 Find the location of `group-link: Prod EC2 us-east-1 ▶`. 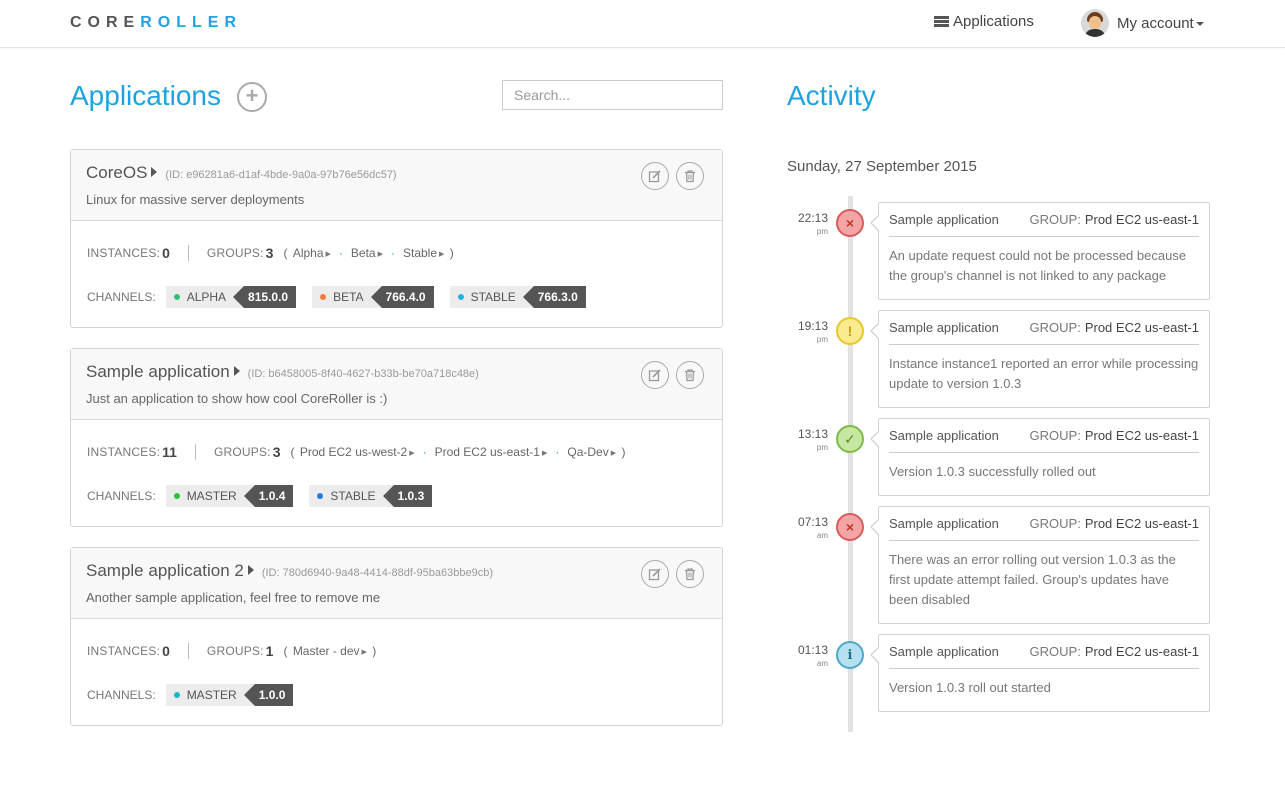

group-link: Prod EC2 us-east-1 ▶ is located at coordinates (491, 452).